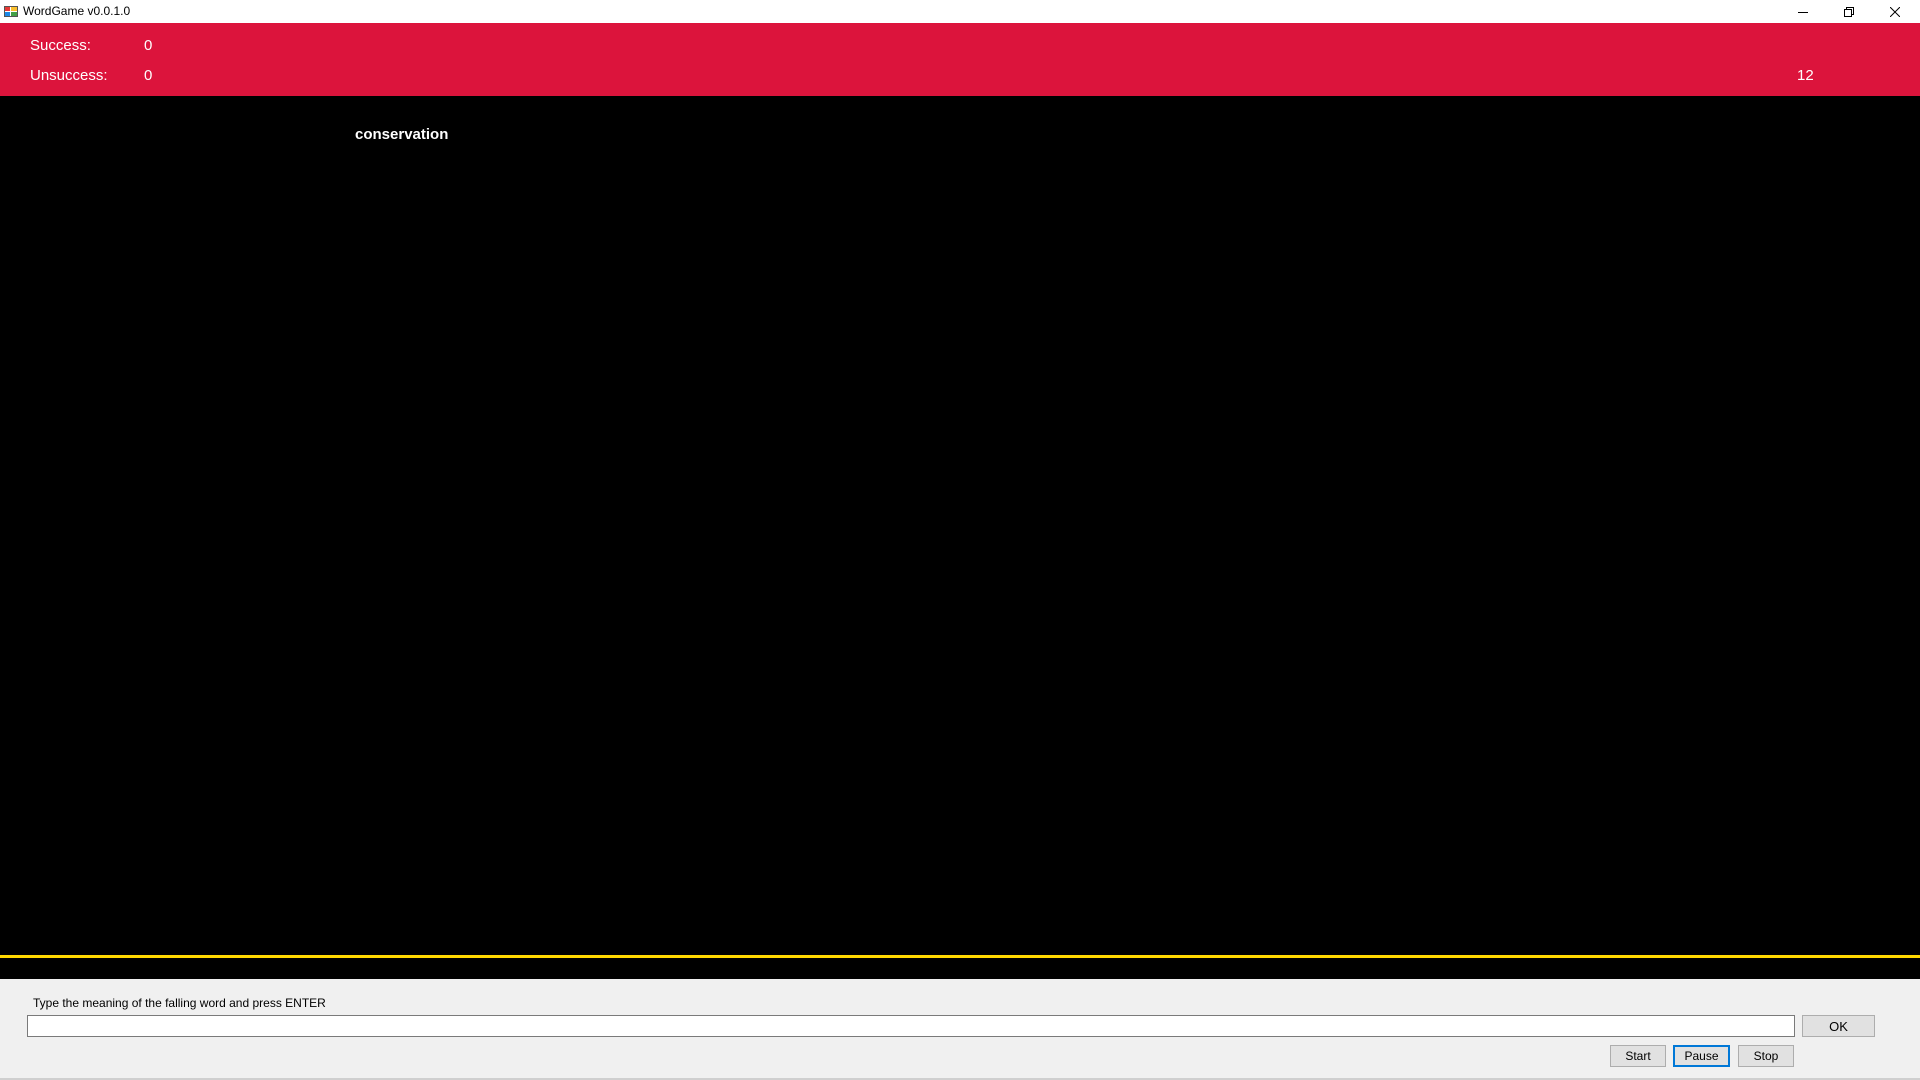  What do you see at coordinates (1805, 75) in the screenshot?
I see `countdown-counter: 12` at bounding box center [1805, 75].